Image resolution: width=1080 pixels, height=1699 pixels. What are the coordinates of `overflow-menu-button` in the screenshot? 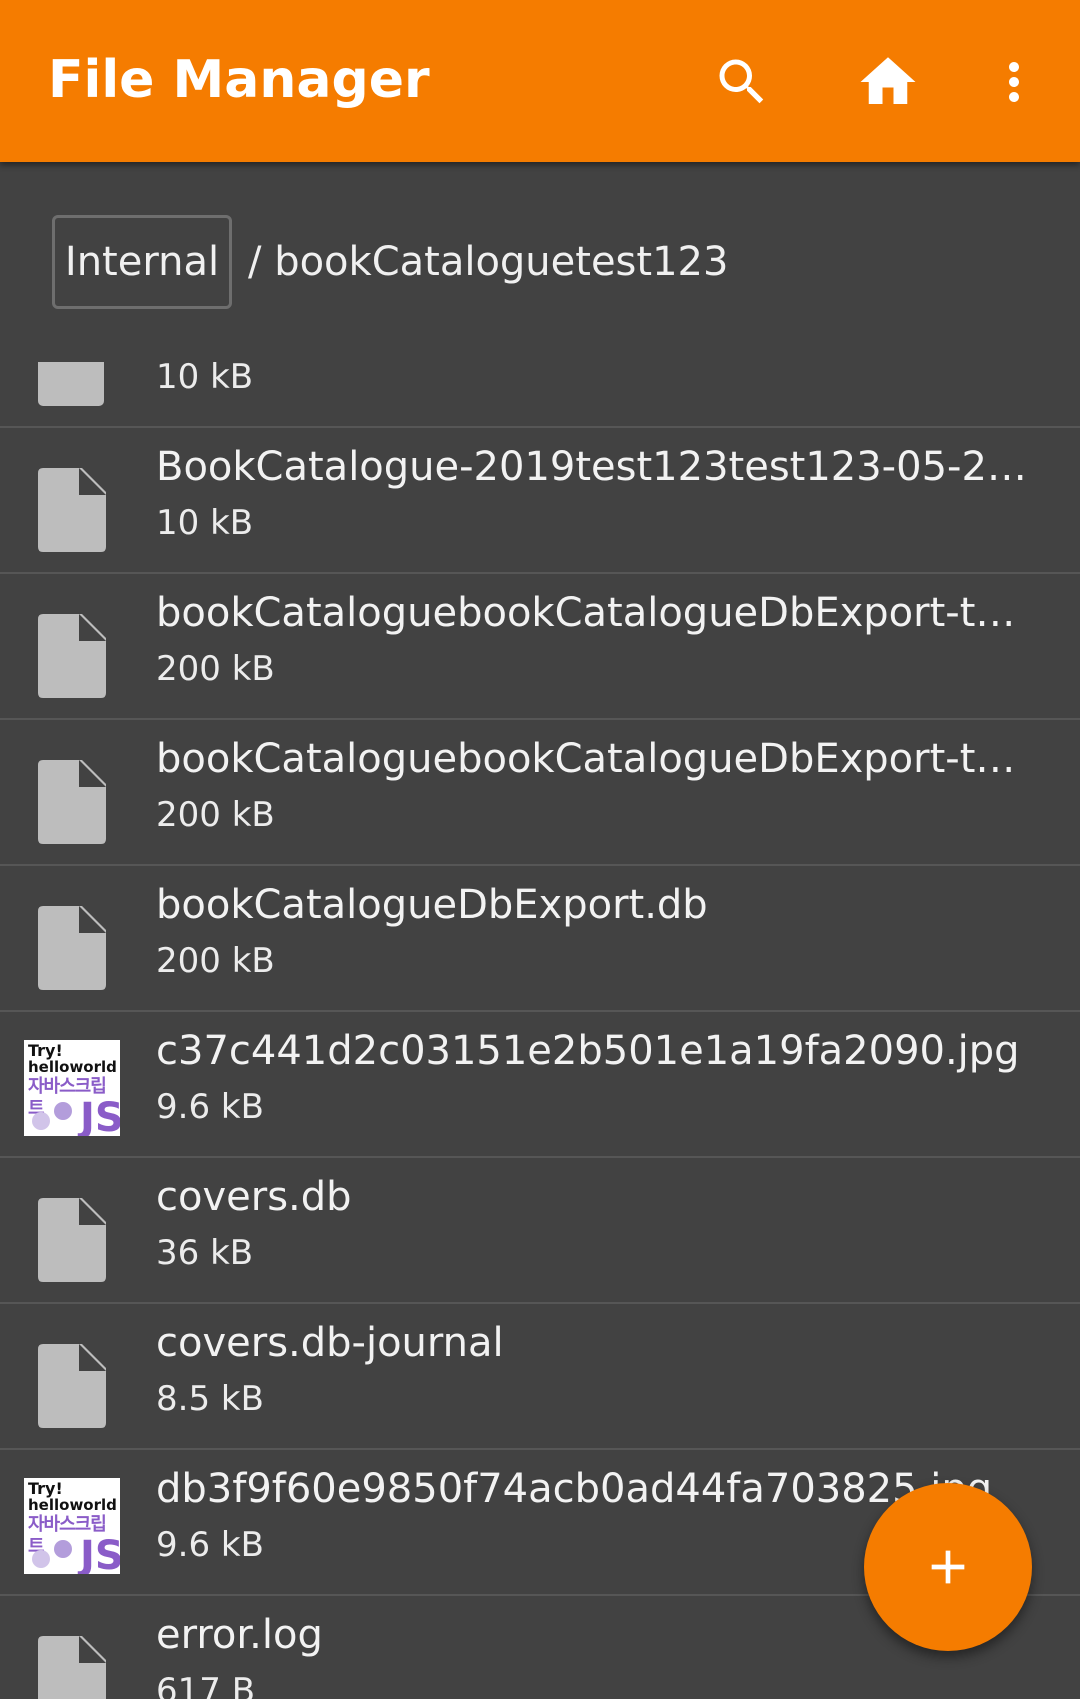 It's located at (1014, 82).